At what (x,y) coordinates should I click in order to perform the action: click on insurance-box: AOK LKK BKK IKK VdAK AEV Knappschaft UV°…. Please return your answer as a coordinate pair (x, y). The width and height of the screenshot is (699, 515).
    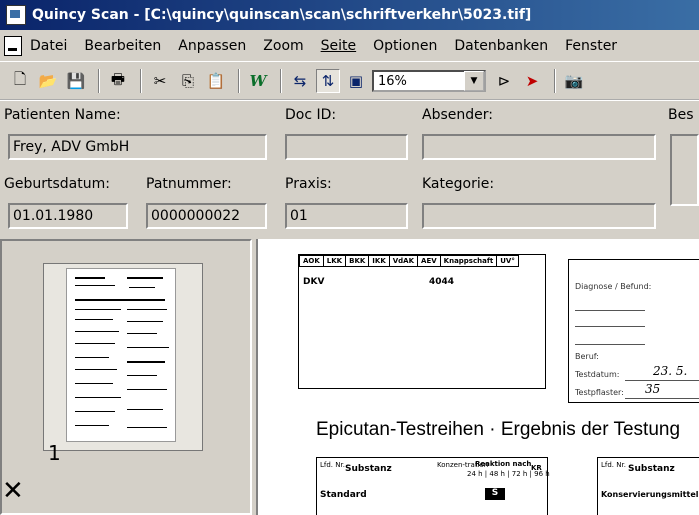
    Looking at the image, I should click on (422, 321).